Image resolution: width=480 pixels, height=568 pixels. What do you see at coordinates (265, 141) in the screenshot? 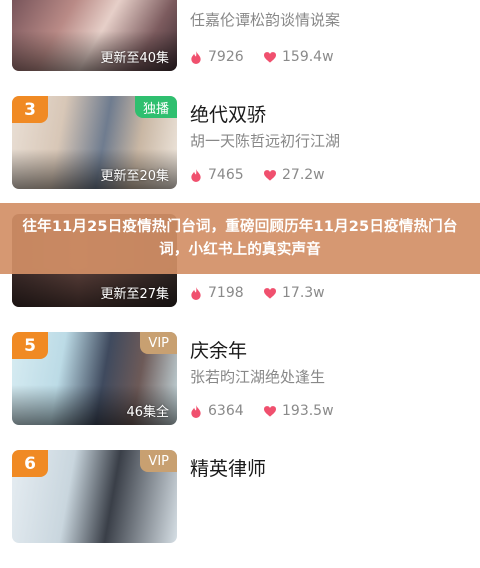
I see `drama-subtitle: 胡一天陈哲远初行江湖` at bounding box center [265, 141].